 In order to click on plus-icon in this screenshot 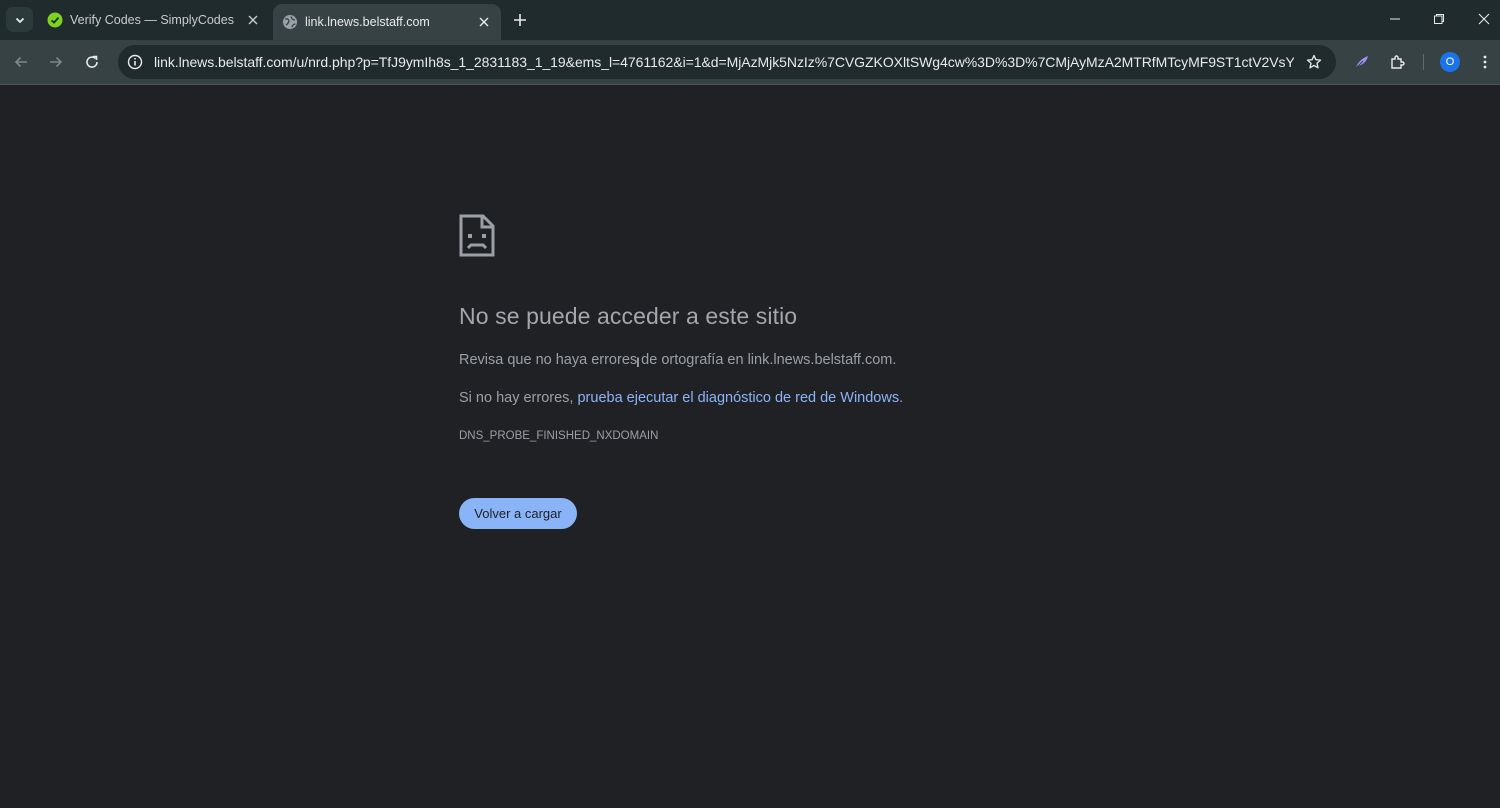, I will do `click(520, 20)`.